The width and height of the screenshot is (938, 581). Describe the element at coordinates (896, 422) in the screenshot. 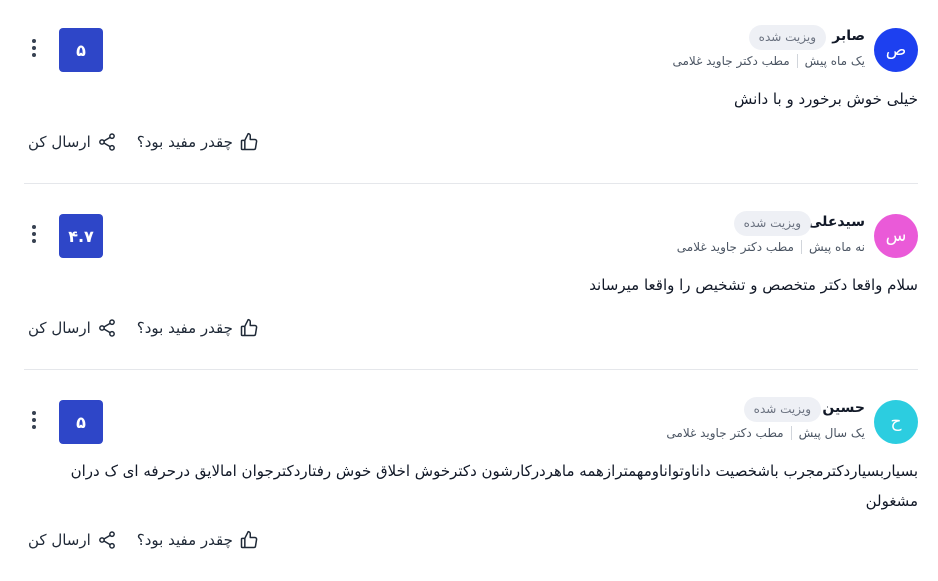

I see `avatar: ح` at that location.